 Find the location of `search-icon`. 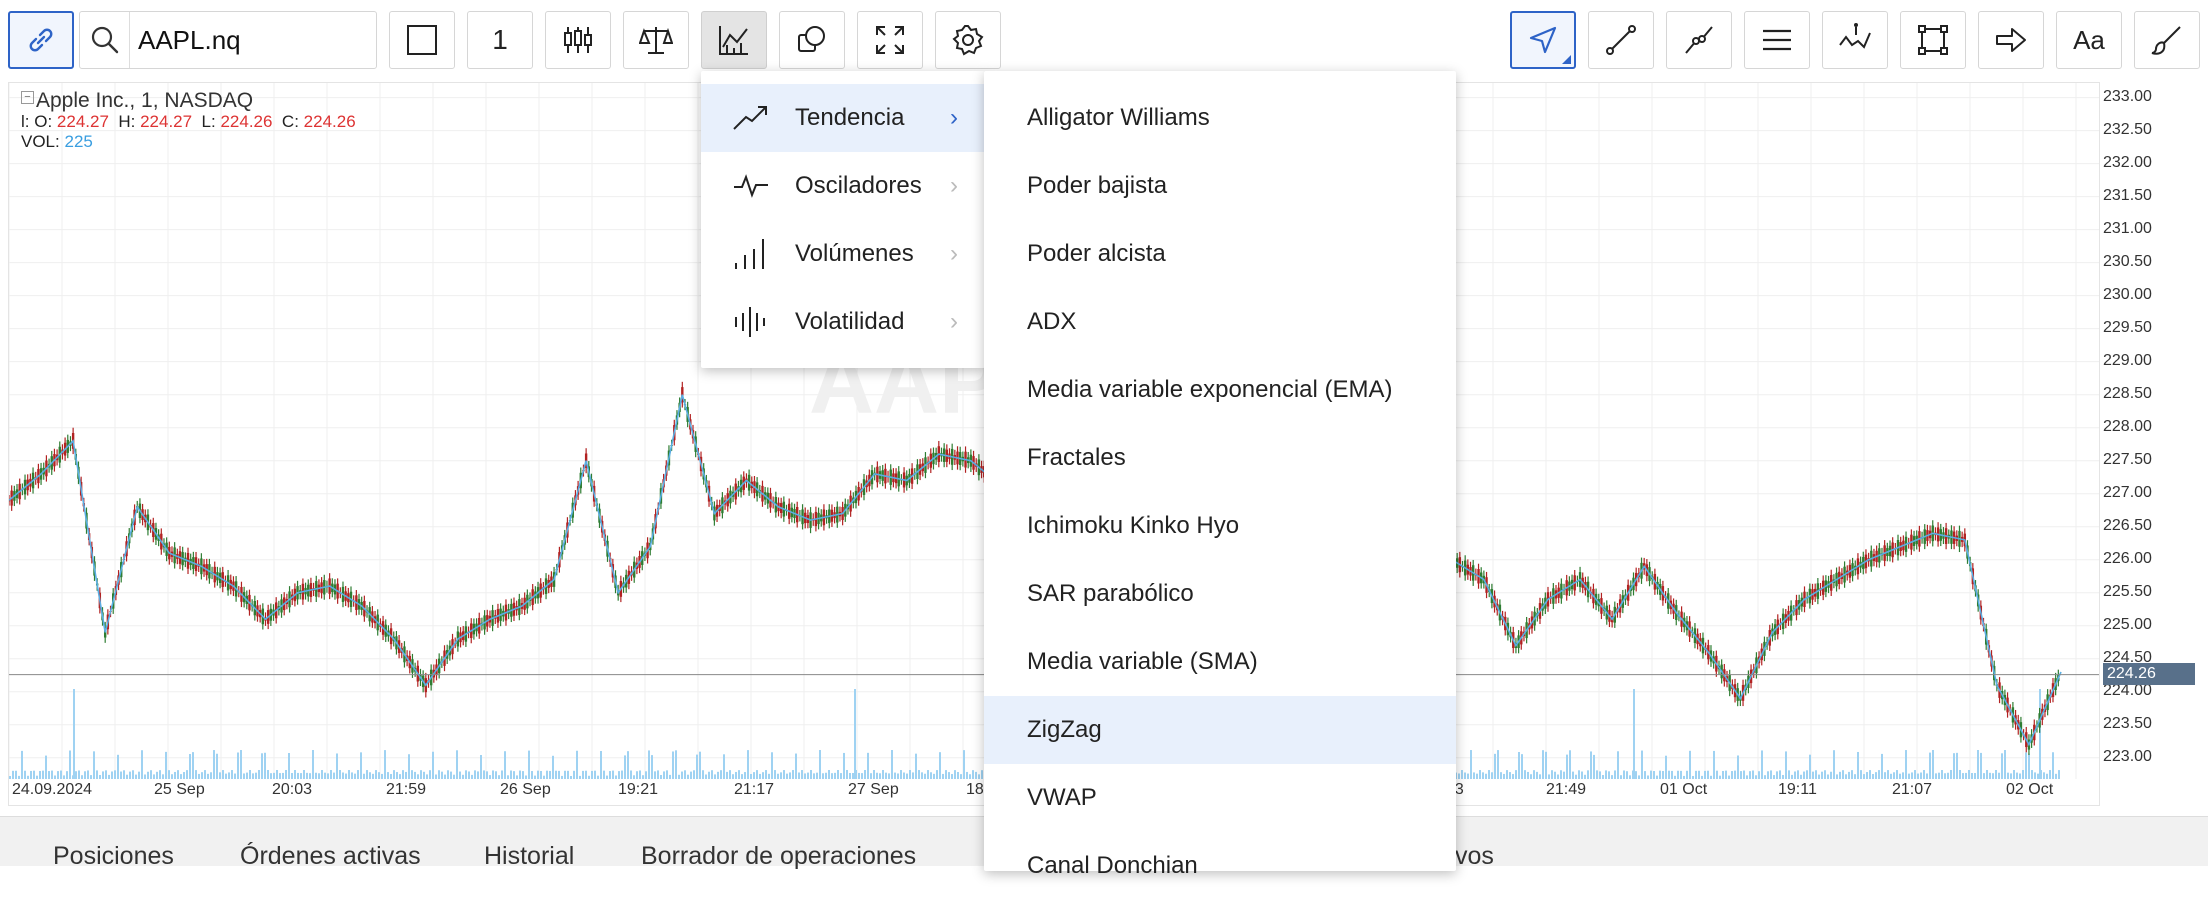

search-icon is located at coordinates (105, 40).